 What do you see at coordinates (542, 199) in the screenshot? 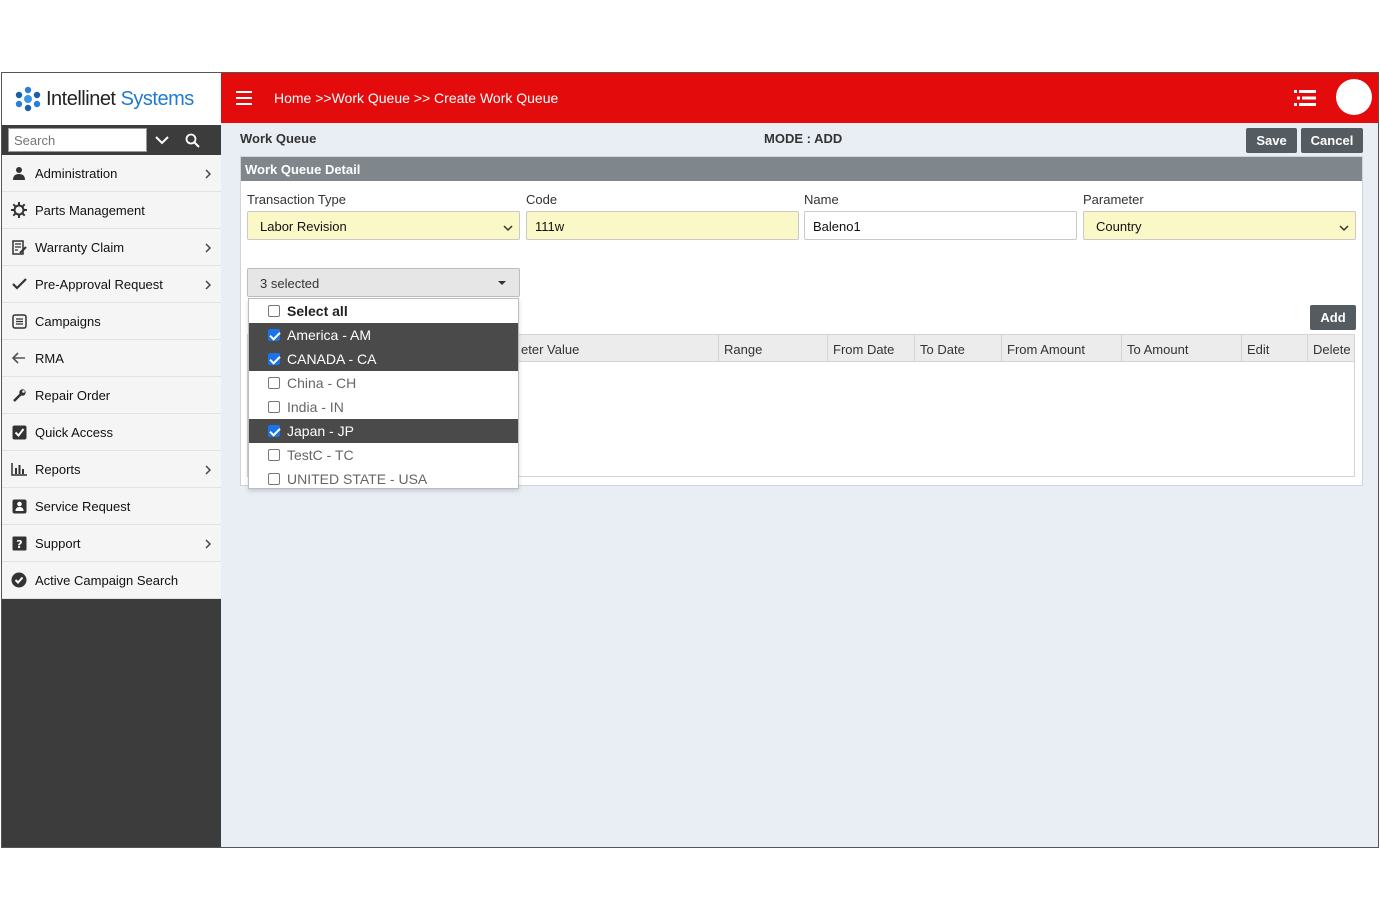
I see `code-label: Code` at bounding box center [542, 199].